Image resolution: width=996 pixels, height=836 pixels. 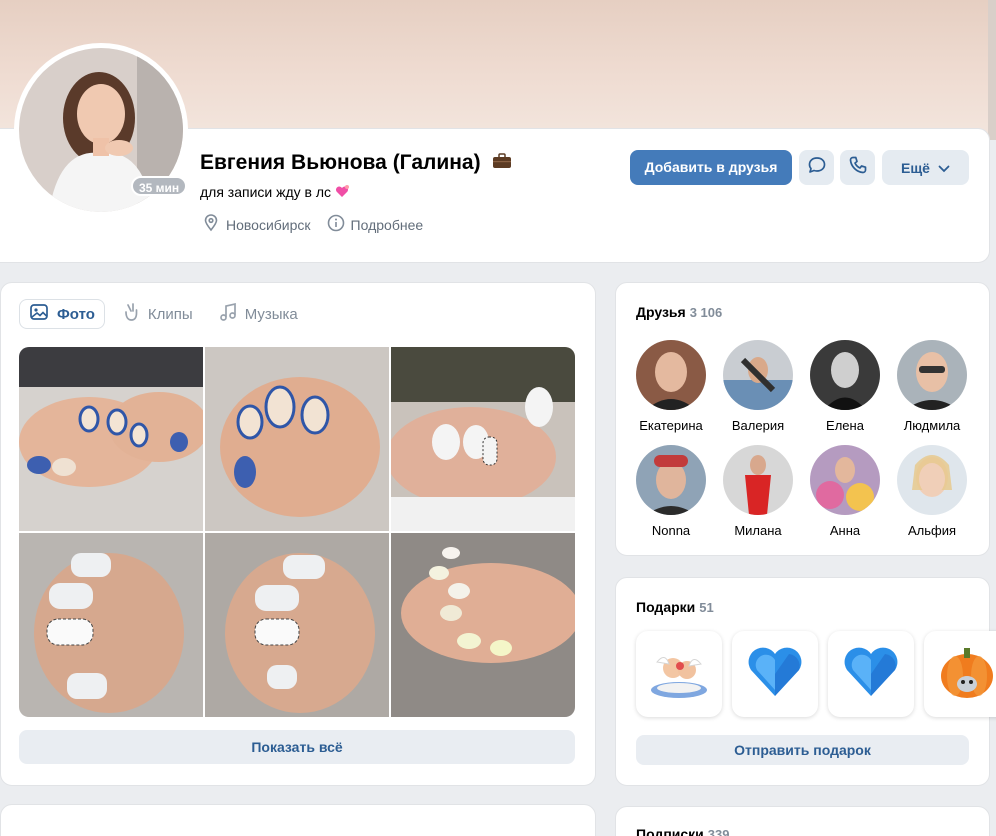 I want to click on friend-name: Екатерина, so click(x=671, y=425).